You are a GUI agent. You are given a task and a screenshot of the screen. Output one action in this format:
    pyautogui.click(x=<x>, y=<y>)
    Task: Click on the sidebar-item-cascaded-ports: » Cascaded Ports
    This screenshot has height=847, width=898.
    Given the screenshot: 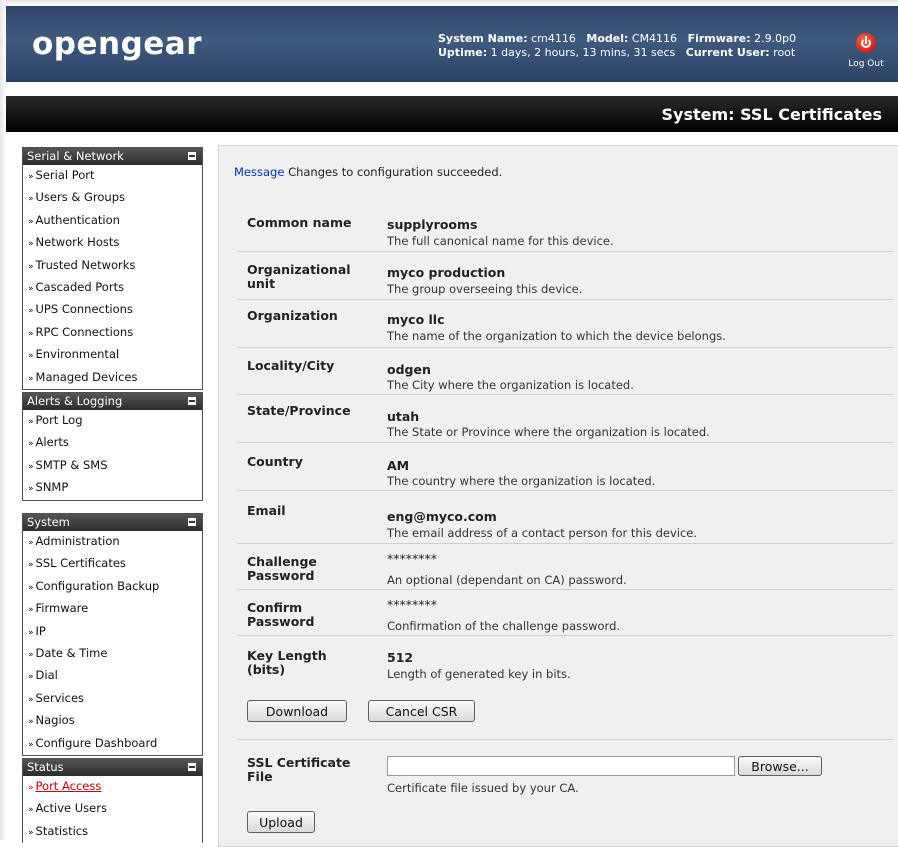 What is the action you would take?
    pyautogui.click(x=112, y=288)
    